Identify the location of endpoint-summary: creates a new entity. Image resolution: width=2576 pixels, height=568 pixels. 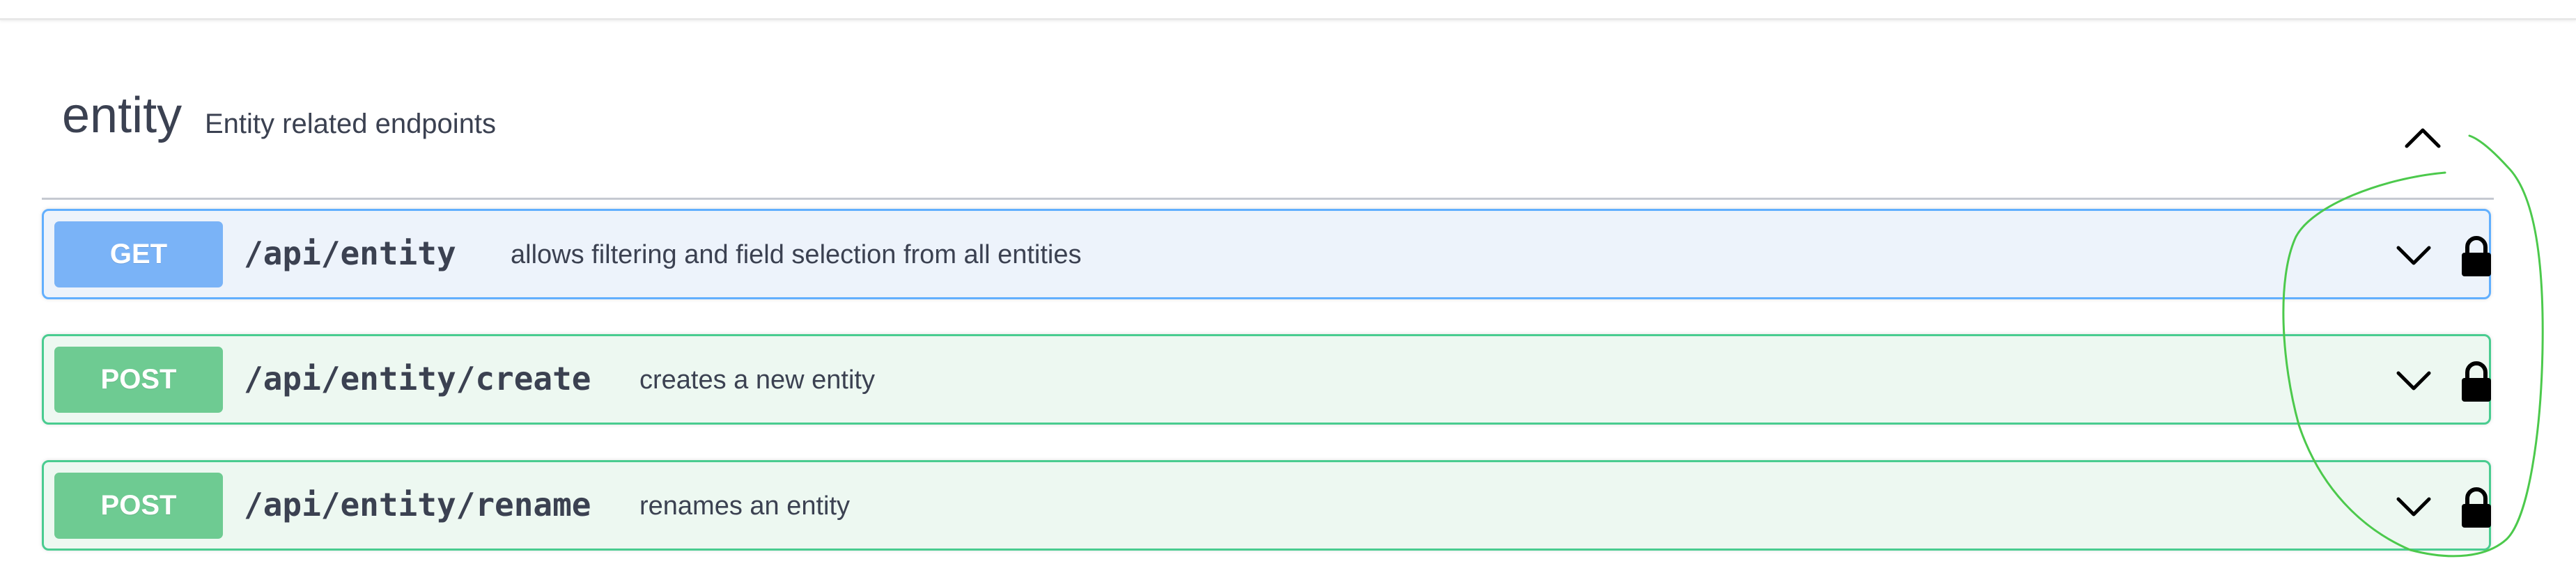
(757, 380).